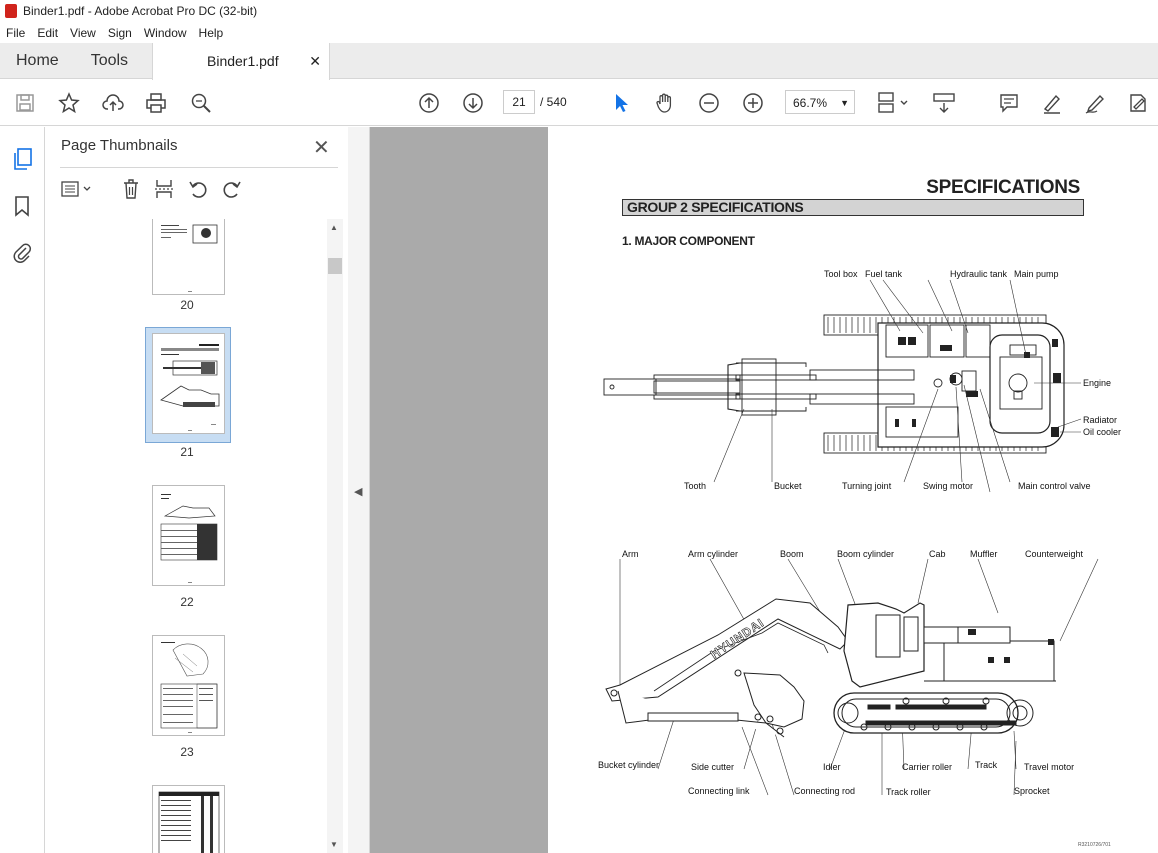 The height and width of the screenshot is (853, 1158). I want to click on label-cab: Cab, so click(937, 554).